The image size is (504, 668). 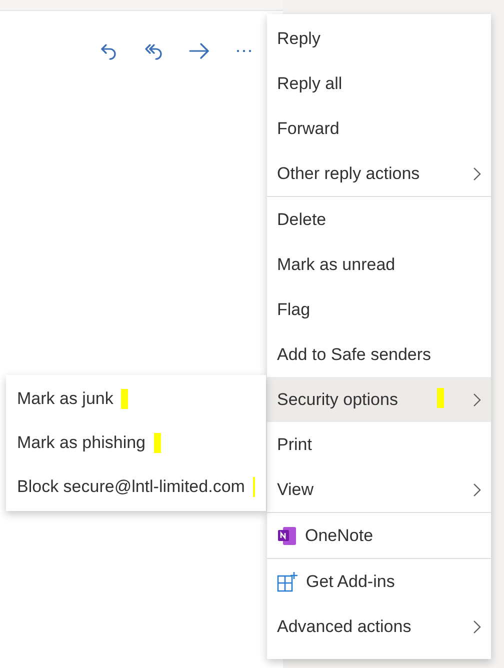 What do you see at coordinates (339, 536) in the screenshot?
I see `menu-item-label: OneNote` at bounding box center [339, 536].